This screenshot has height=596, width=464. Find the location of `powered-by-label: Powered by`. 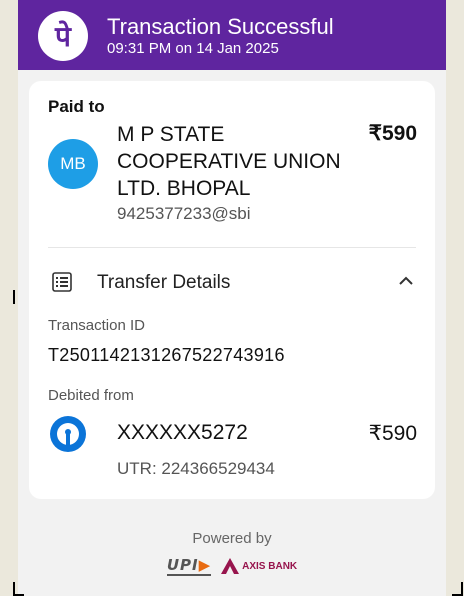

powered-by-label: Powered by is located at coordinates (232, 538).